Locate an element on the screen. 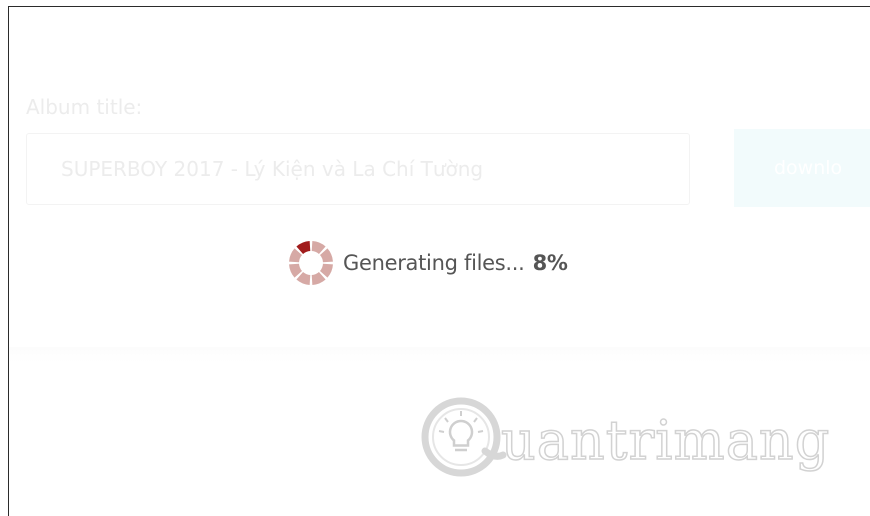  generating-status: Generating files... 8% is located at coordinates (427, 263).